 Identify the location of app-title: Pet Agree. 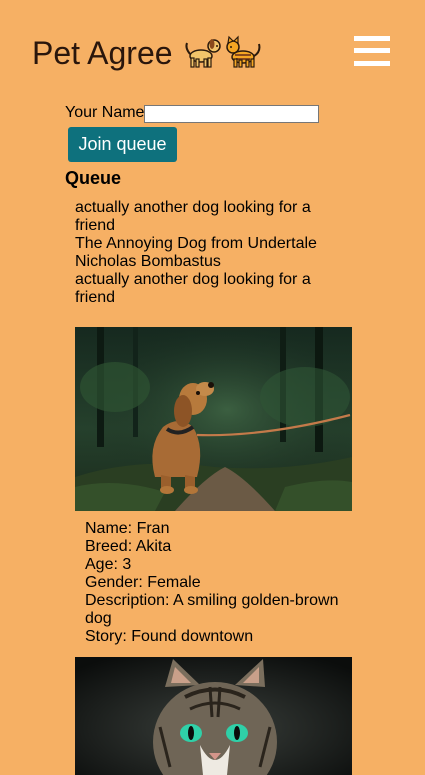
(148, 56).